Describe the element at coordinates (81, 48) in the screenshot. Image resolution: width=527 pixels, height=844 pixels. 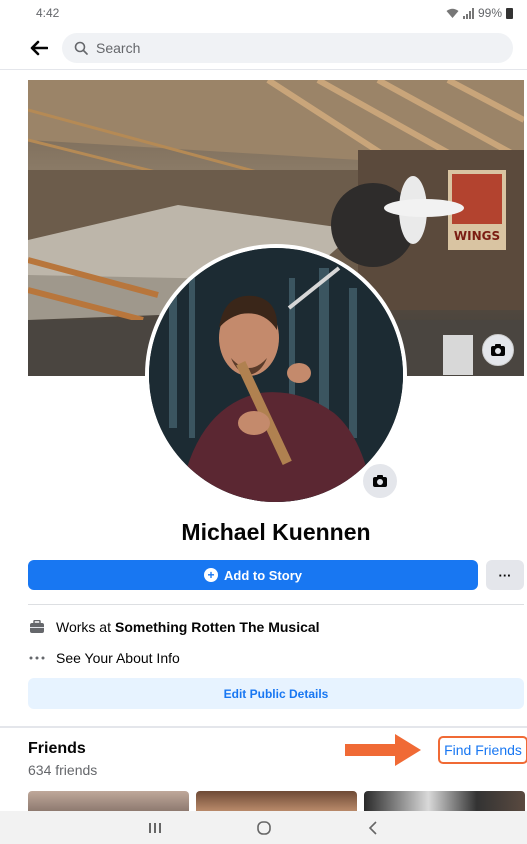
I see `search-icon` at that location.